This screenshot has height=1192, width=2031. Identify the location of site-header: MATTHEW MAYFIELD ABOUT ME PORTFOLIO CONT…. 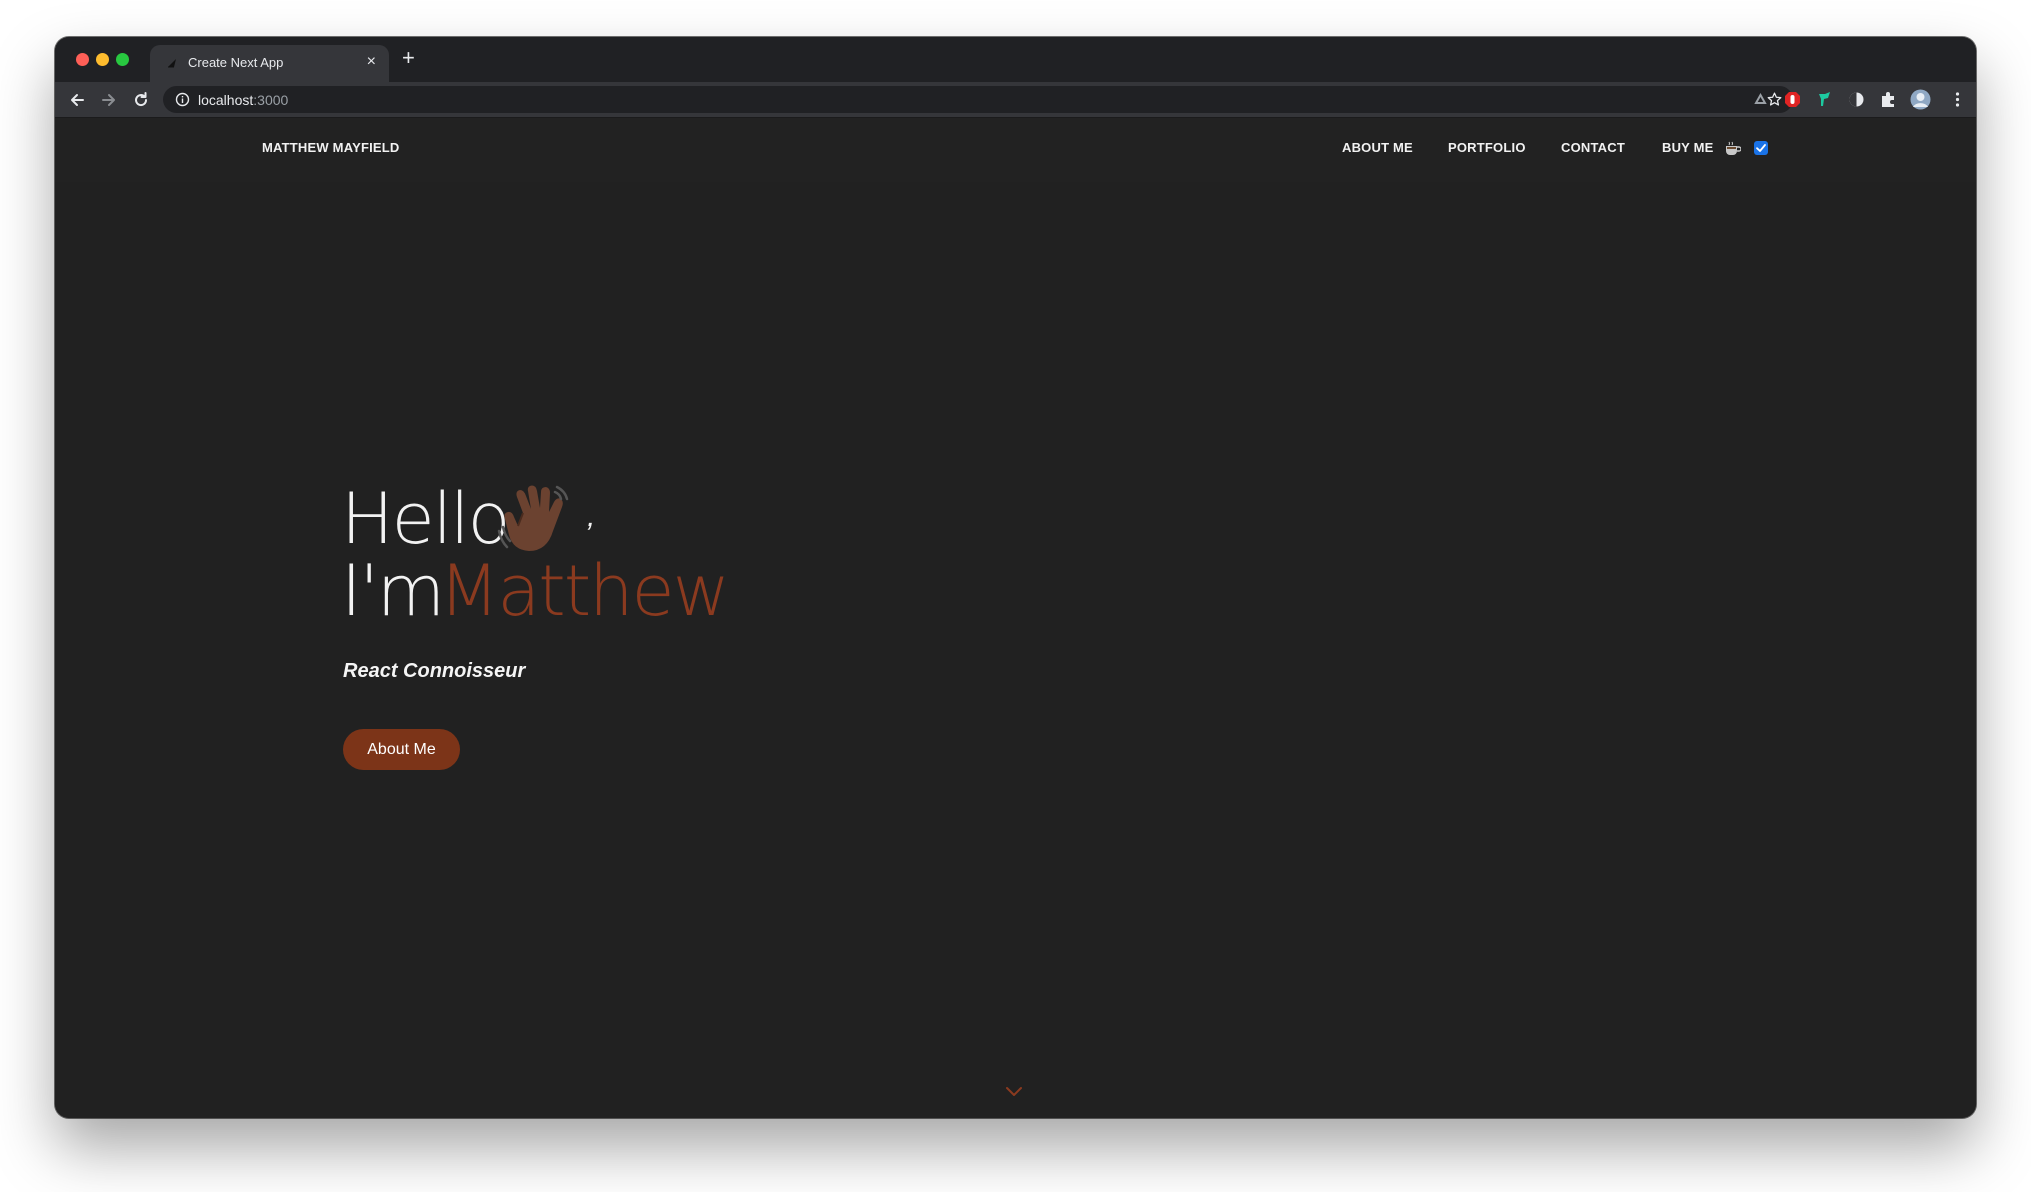
(1015, 150).